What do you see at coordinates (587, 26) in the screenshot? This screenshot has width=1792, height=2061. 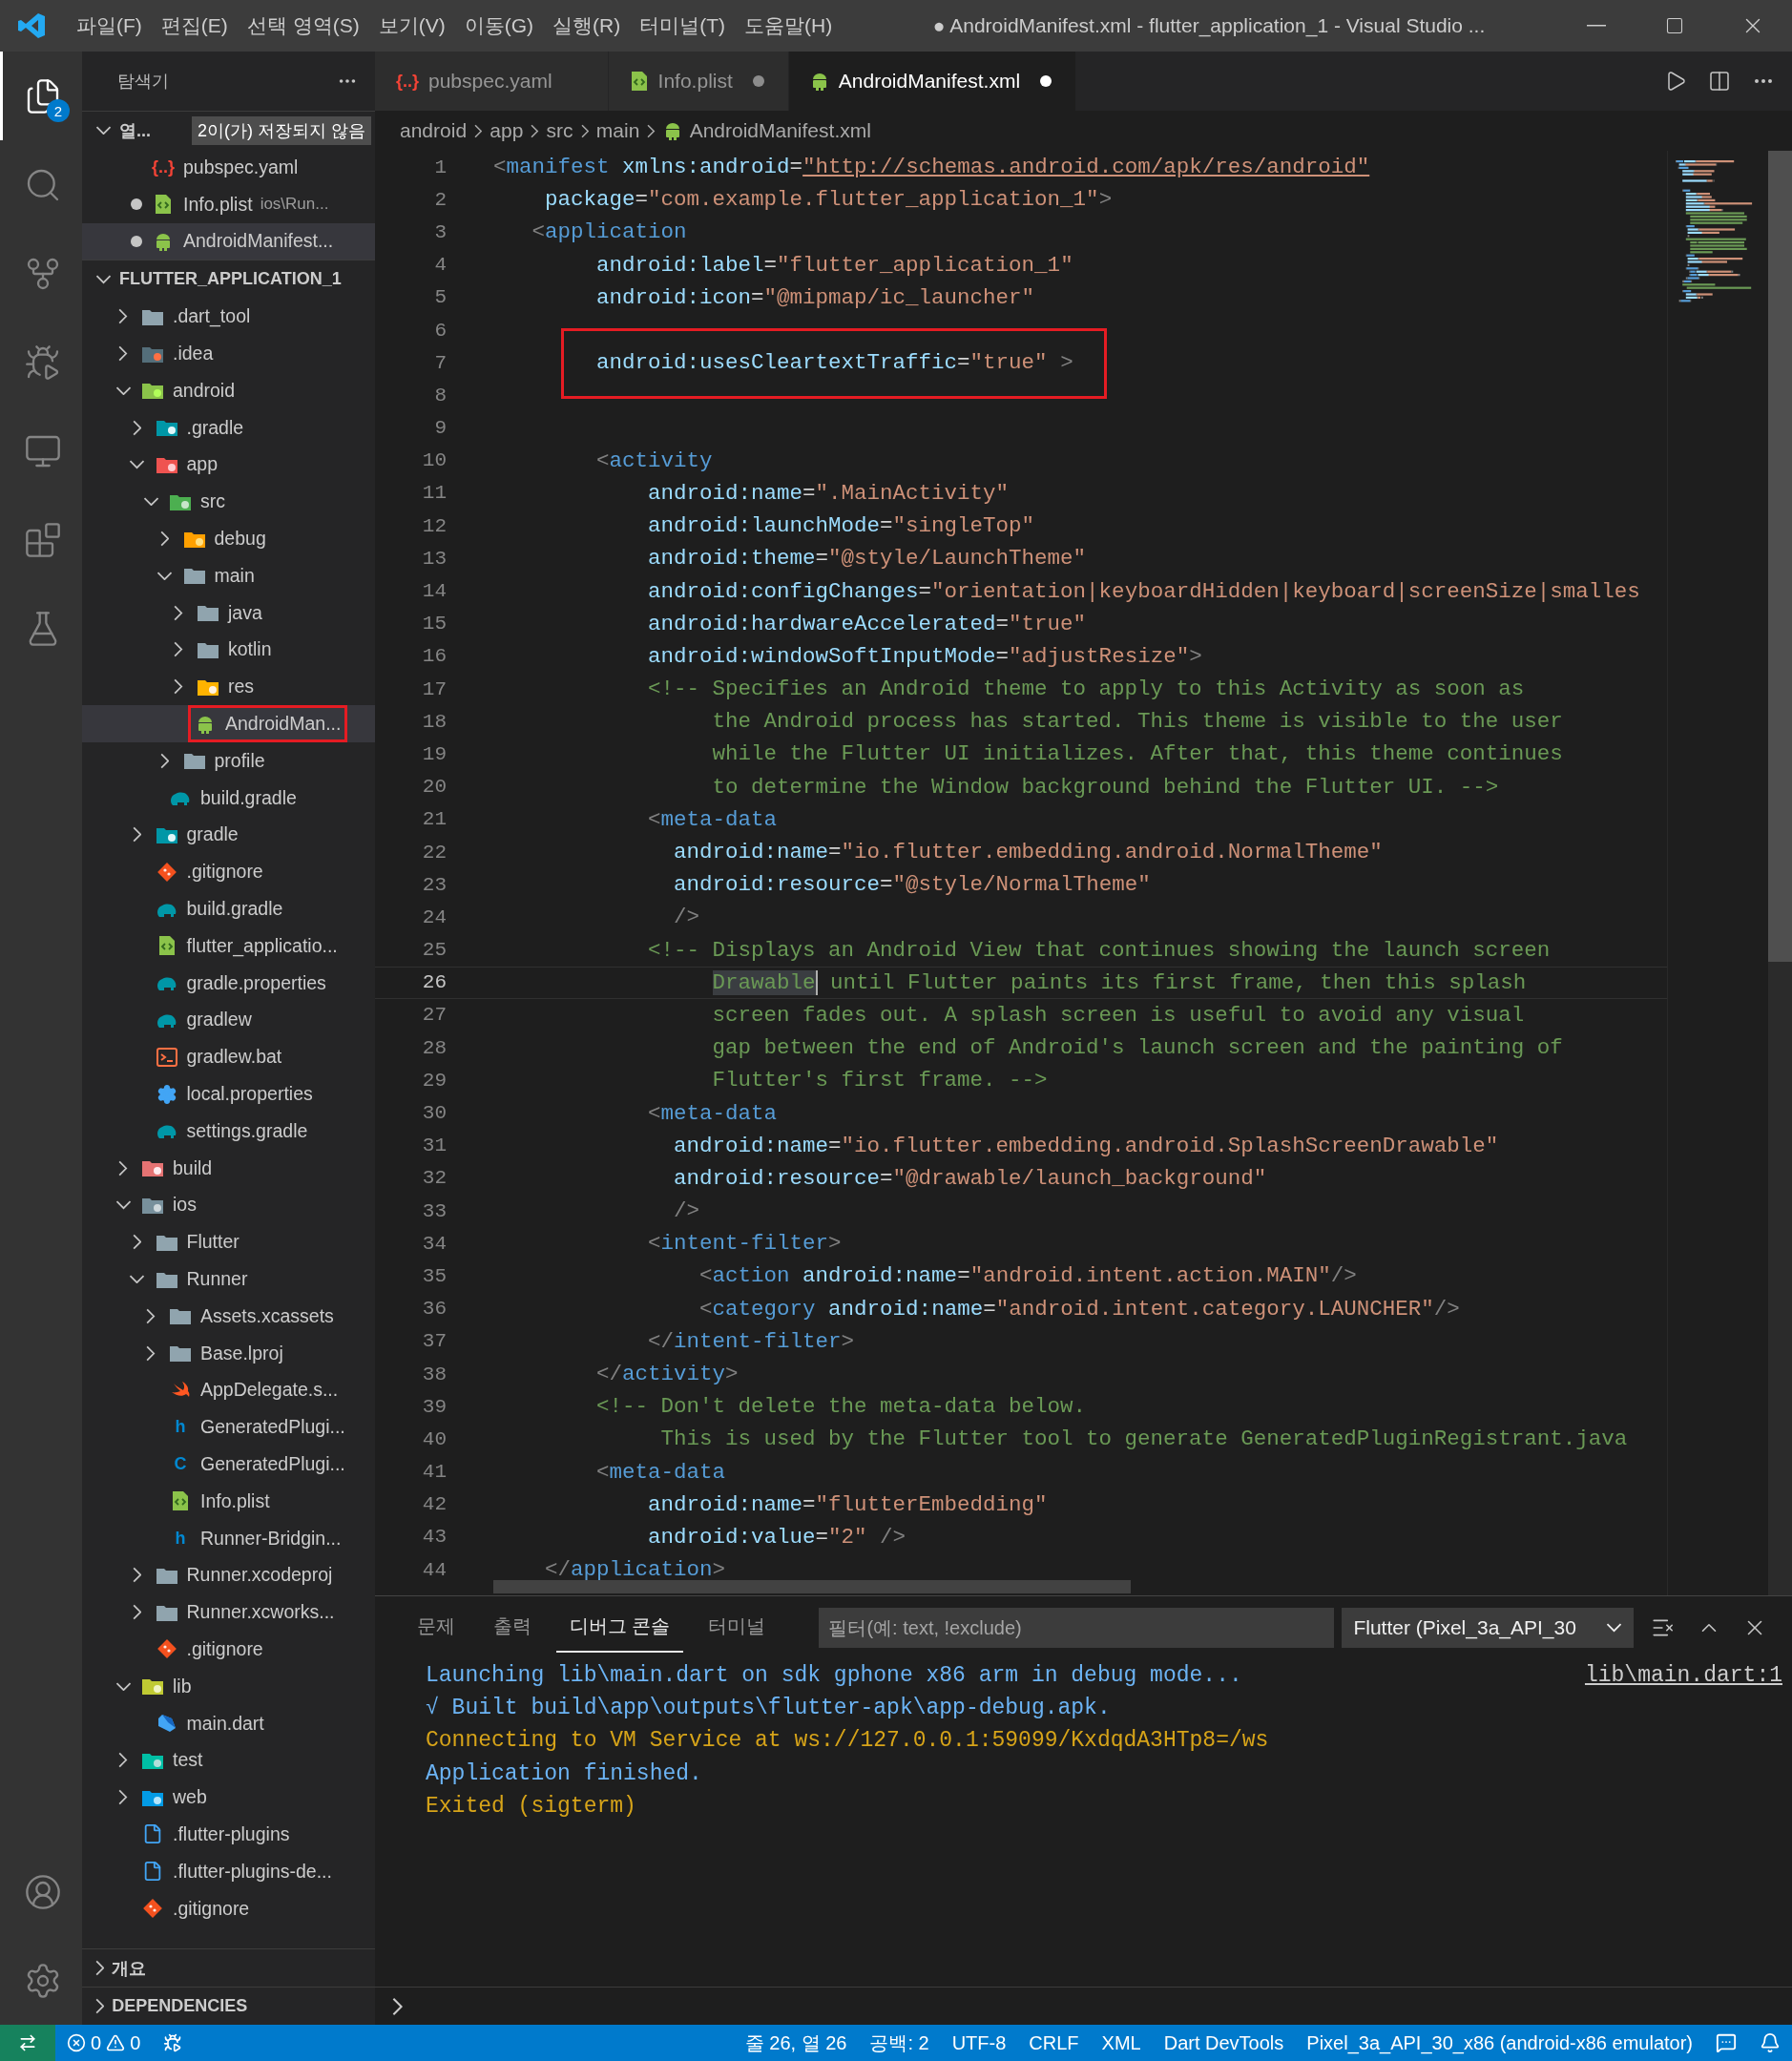 I see `menu-item: 실행(R)` at bounding box center [587, 26].